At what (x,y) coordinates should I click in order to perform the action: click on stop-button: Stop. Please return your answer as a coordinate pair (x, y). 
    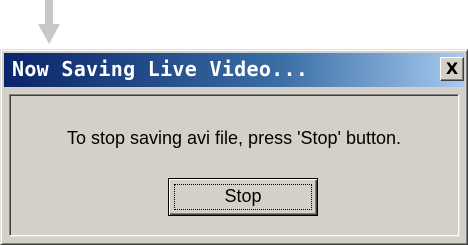
    Looking at the image, I should click on (243, 197).